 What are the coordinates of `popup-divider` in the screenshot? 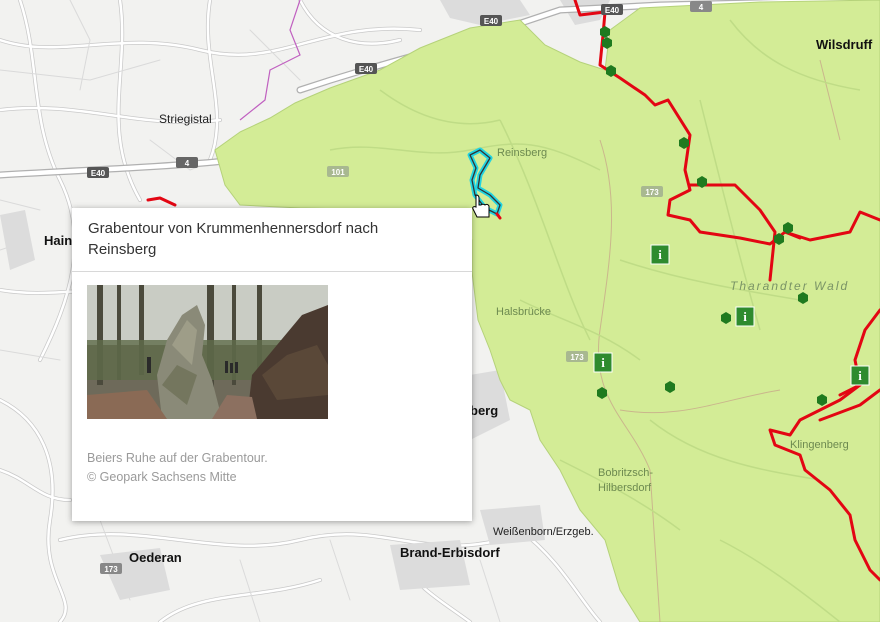 It's located at (272, 271).